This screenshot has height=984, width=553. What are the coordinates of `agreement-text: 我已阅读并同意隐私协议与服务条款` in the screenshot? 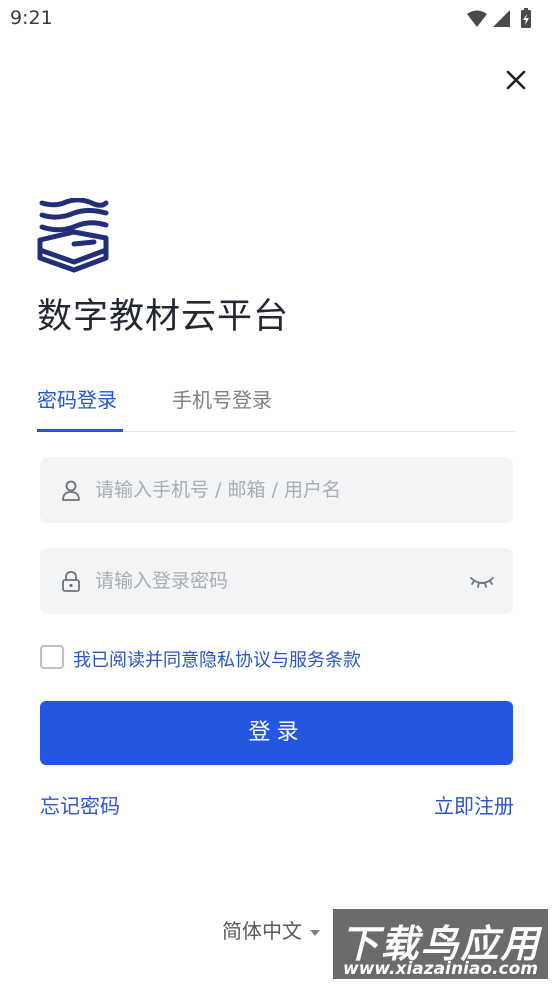 It's located at (217, 659).